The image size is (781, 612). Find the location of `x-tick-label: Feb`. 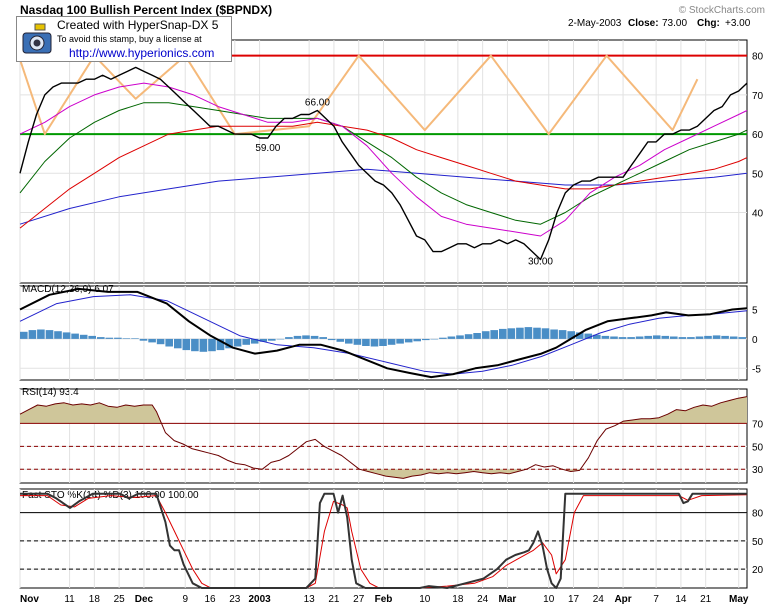

x-tick-label: Feb is located at coordinates (384, 599).